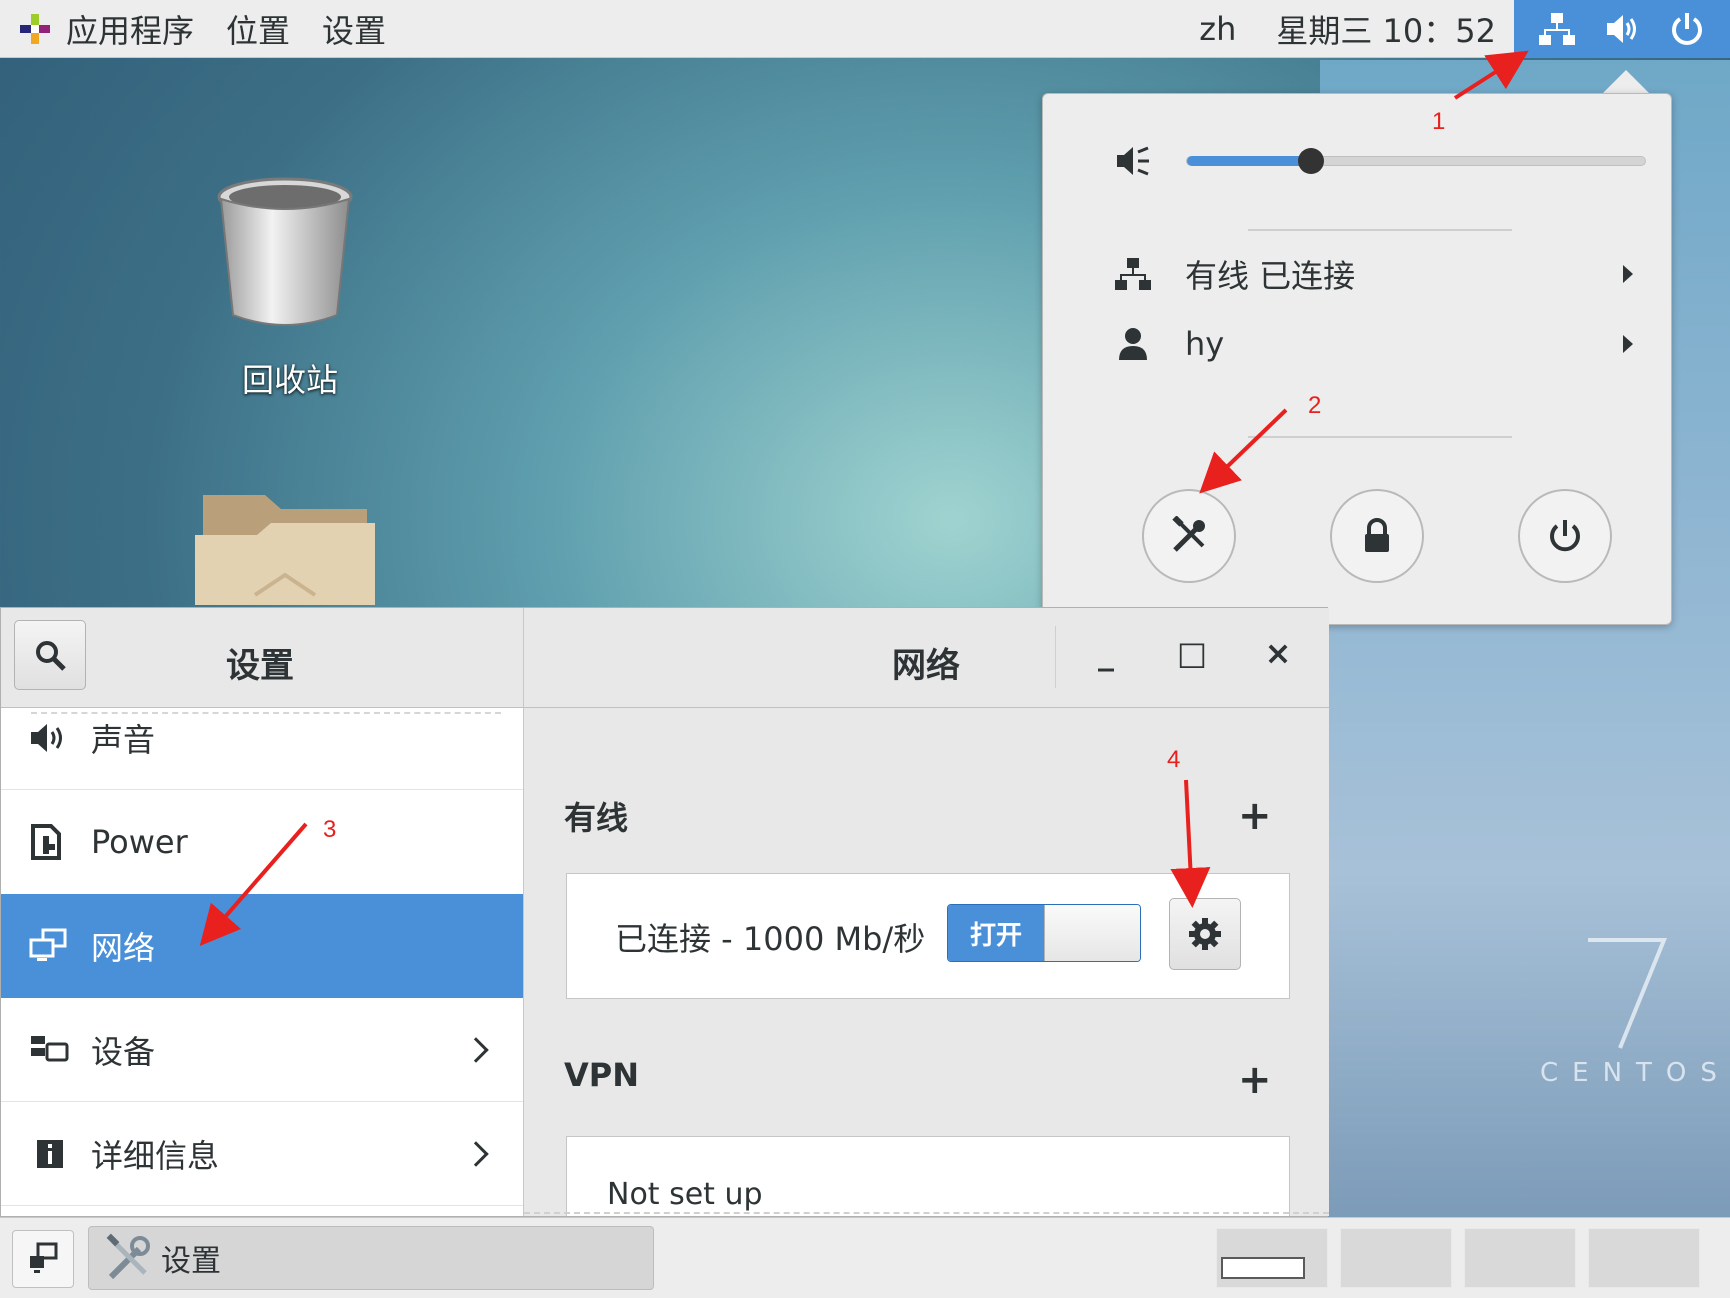 This screenshot has height=1298, width=1730. I want to click on panel-title: 网络, so click(926, 666).